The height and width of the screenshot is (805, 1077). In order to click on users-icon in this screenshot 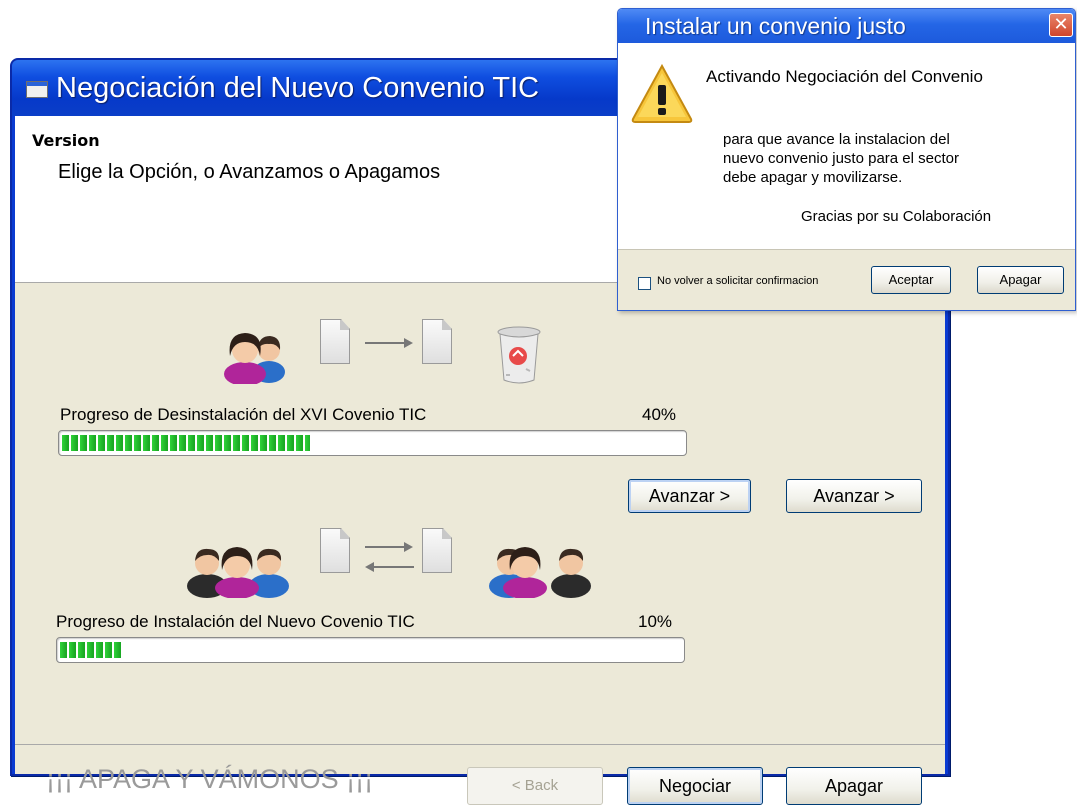, I will do `click(254, 358)`.